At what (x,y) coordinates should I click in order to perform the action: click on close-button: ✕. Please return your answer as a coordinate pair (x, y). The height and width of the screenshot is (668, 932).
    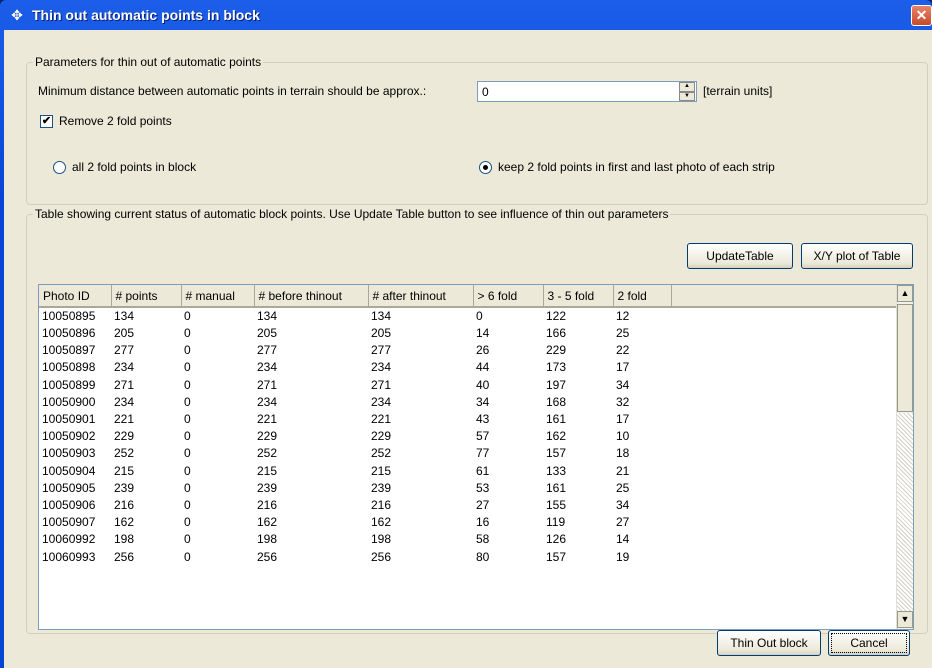
    Looking at the image, I should click on (921, 15).